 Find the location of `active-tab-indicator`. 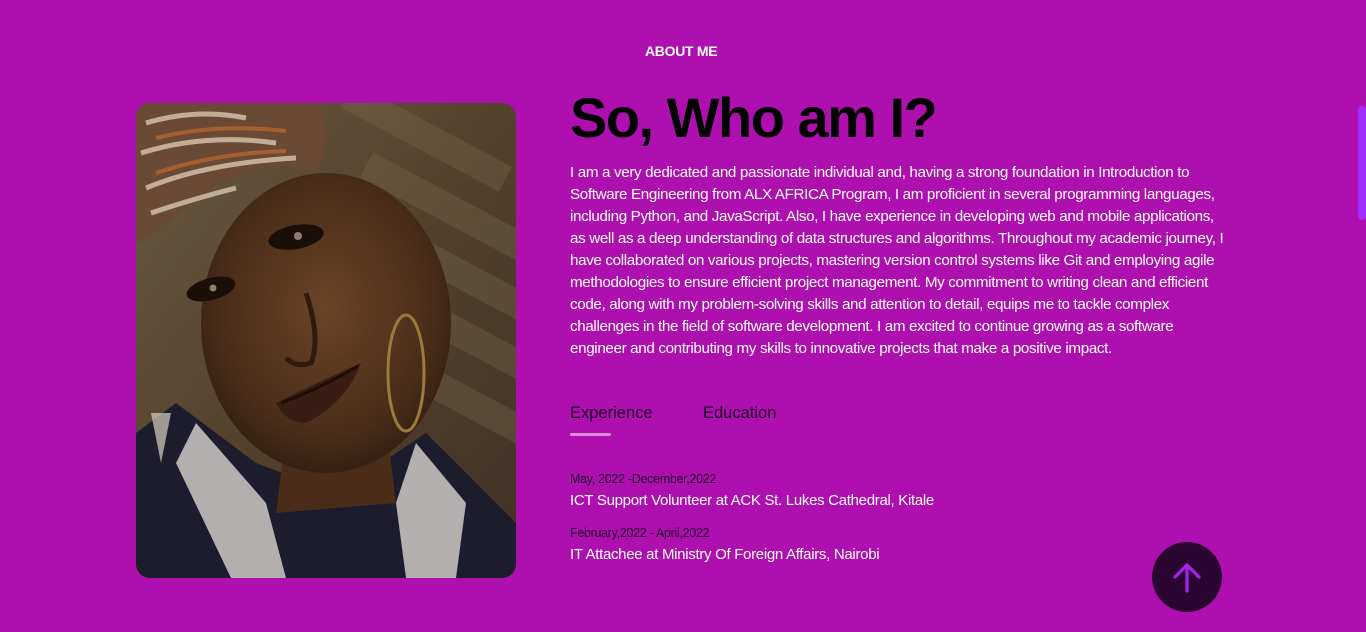

active-tab-indicator is located at coordinates (590, 434).